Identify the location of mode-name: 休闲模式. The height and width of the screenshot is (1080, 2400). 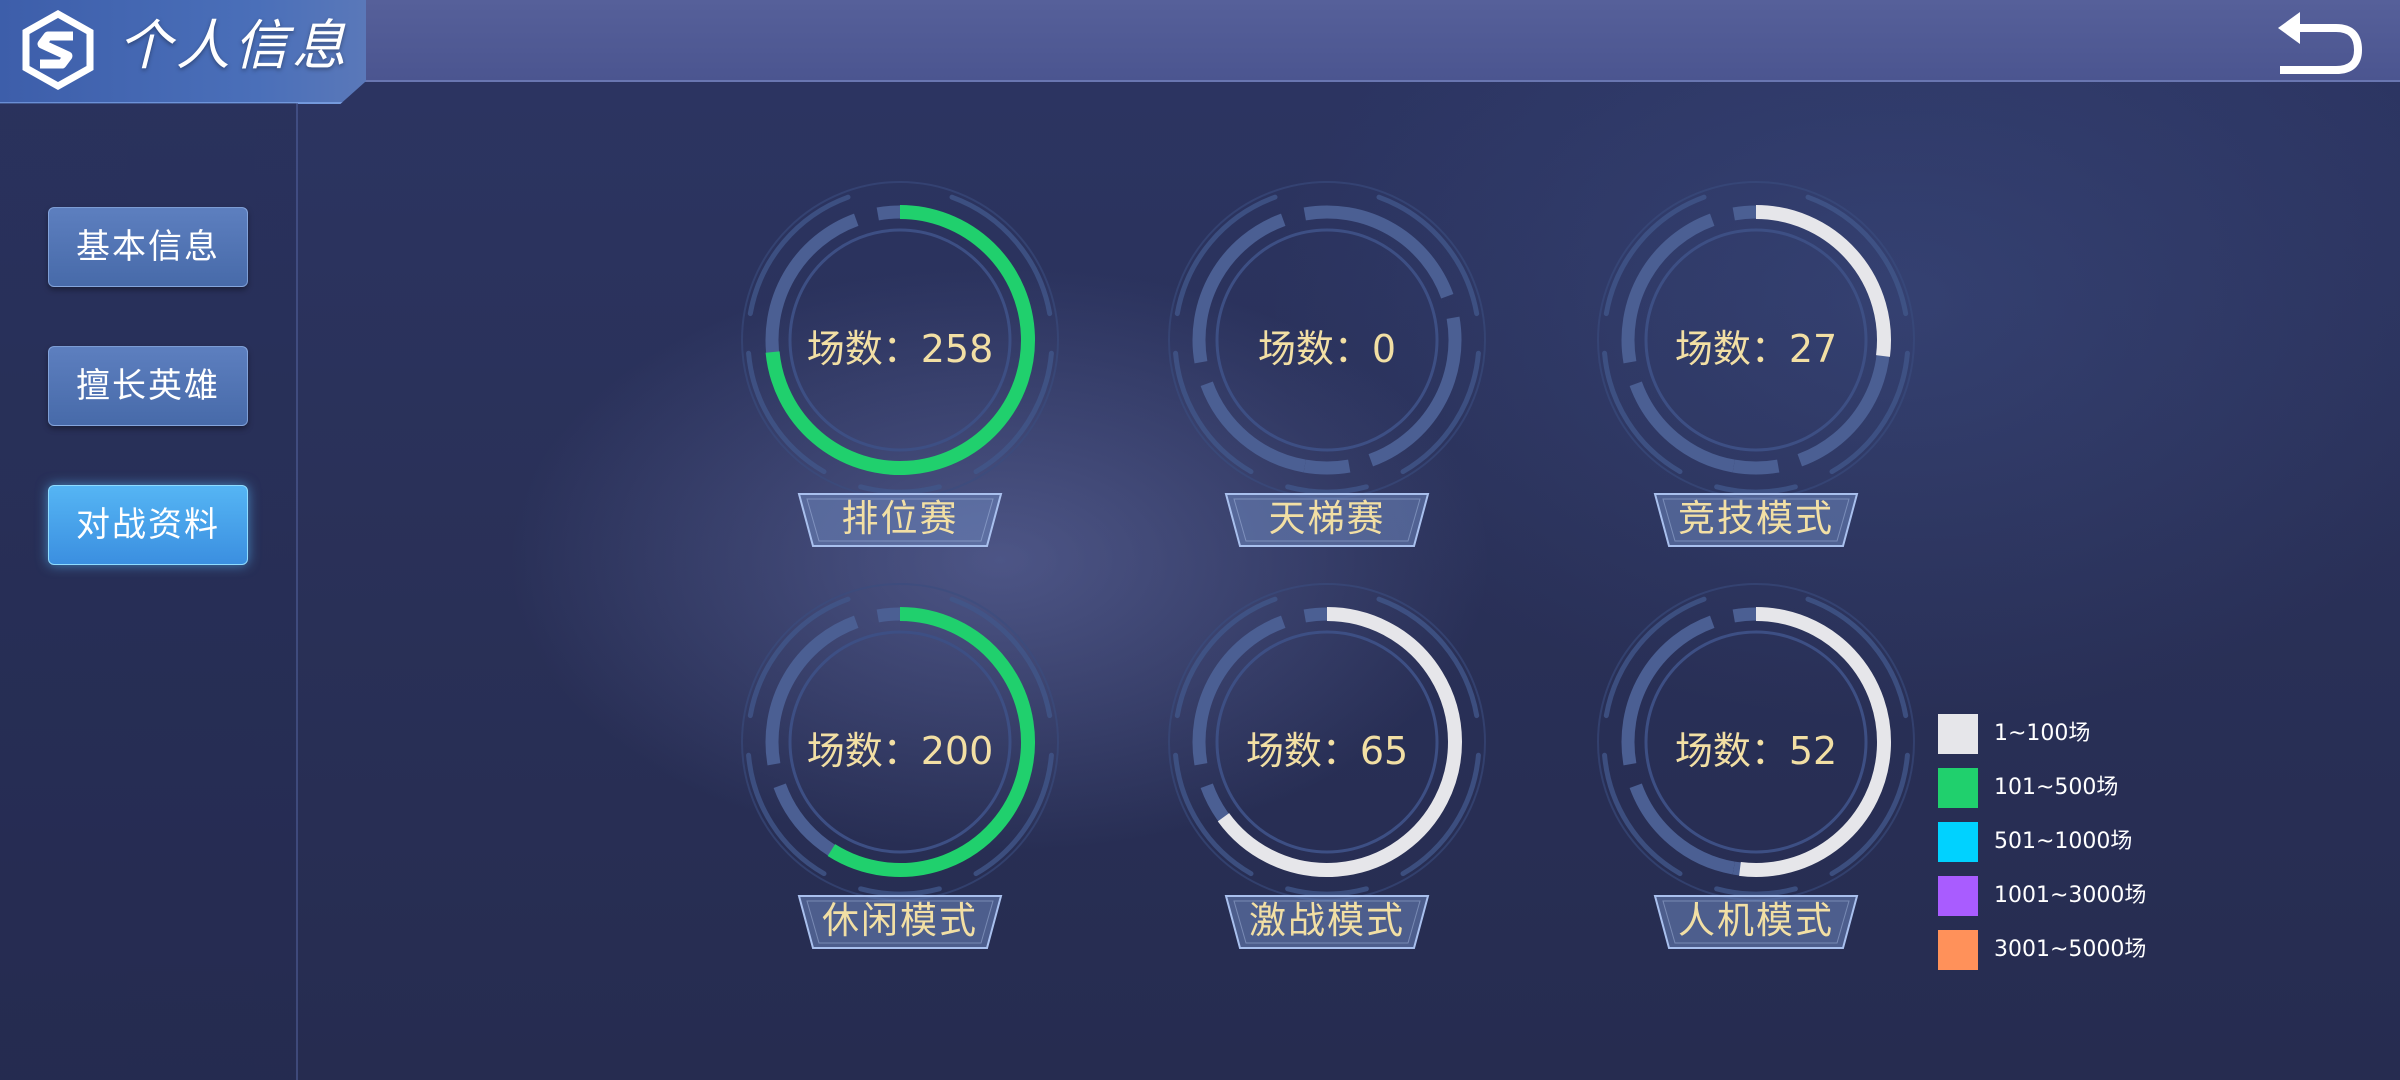
(900, 920).